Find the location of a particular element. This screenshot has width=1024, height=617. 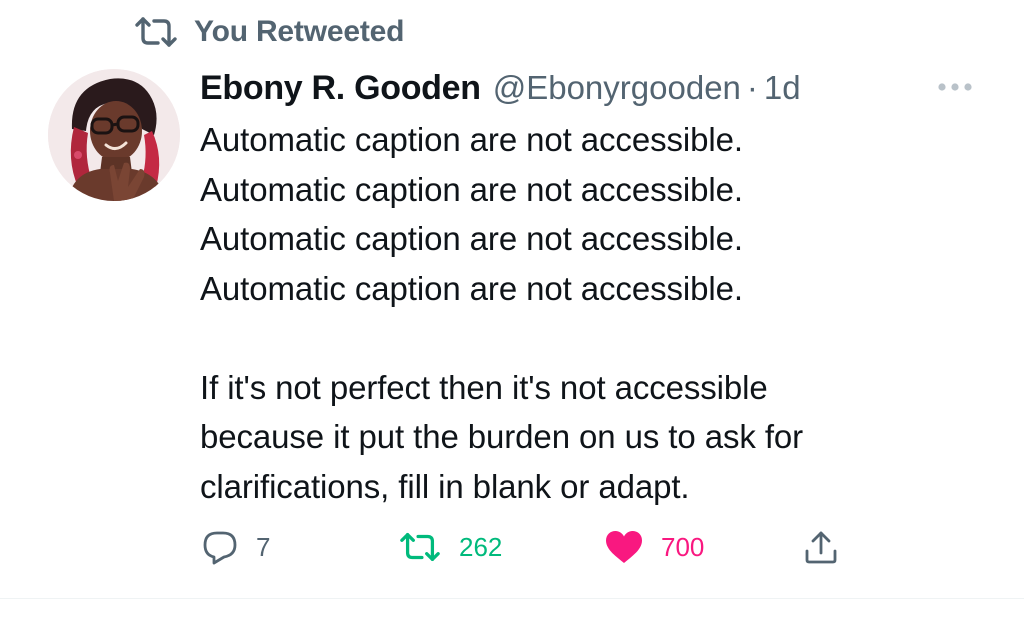

more-icon is located at coordinates (955, 88).